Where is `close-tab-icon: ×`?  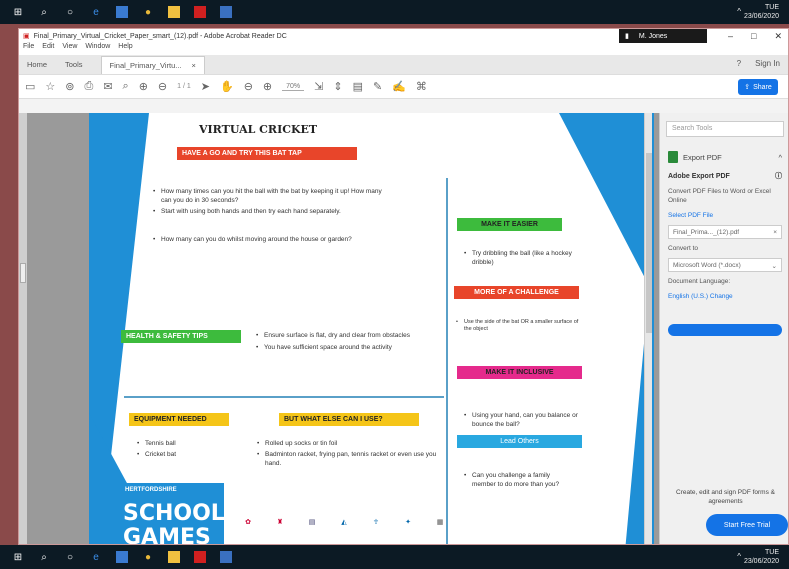
close-tab-icon: × is located at coordinates (194, 65).